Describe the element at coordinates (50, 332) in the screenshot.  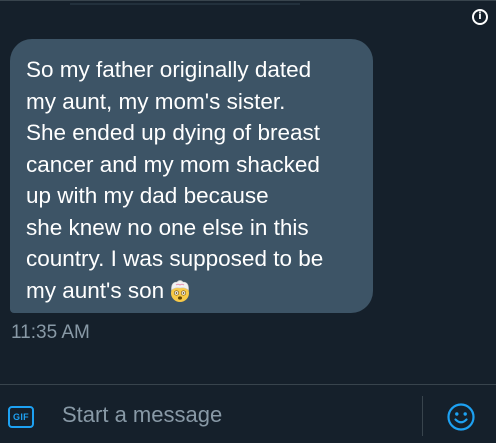
I see `message-timestamp: 11:35 AM` at that location.